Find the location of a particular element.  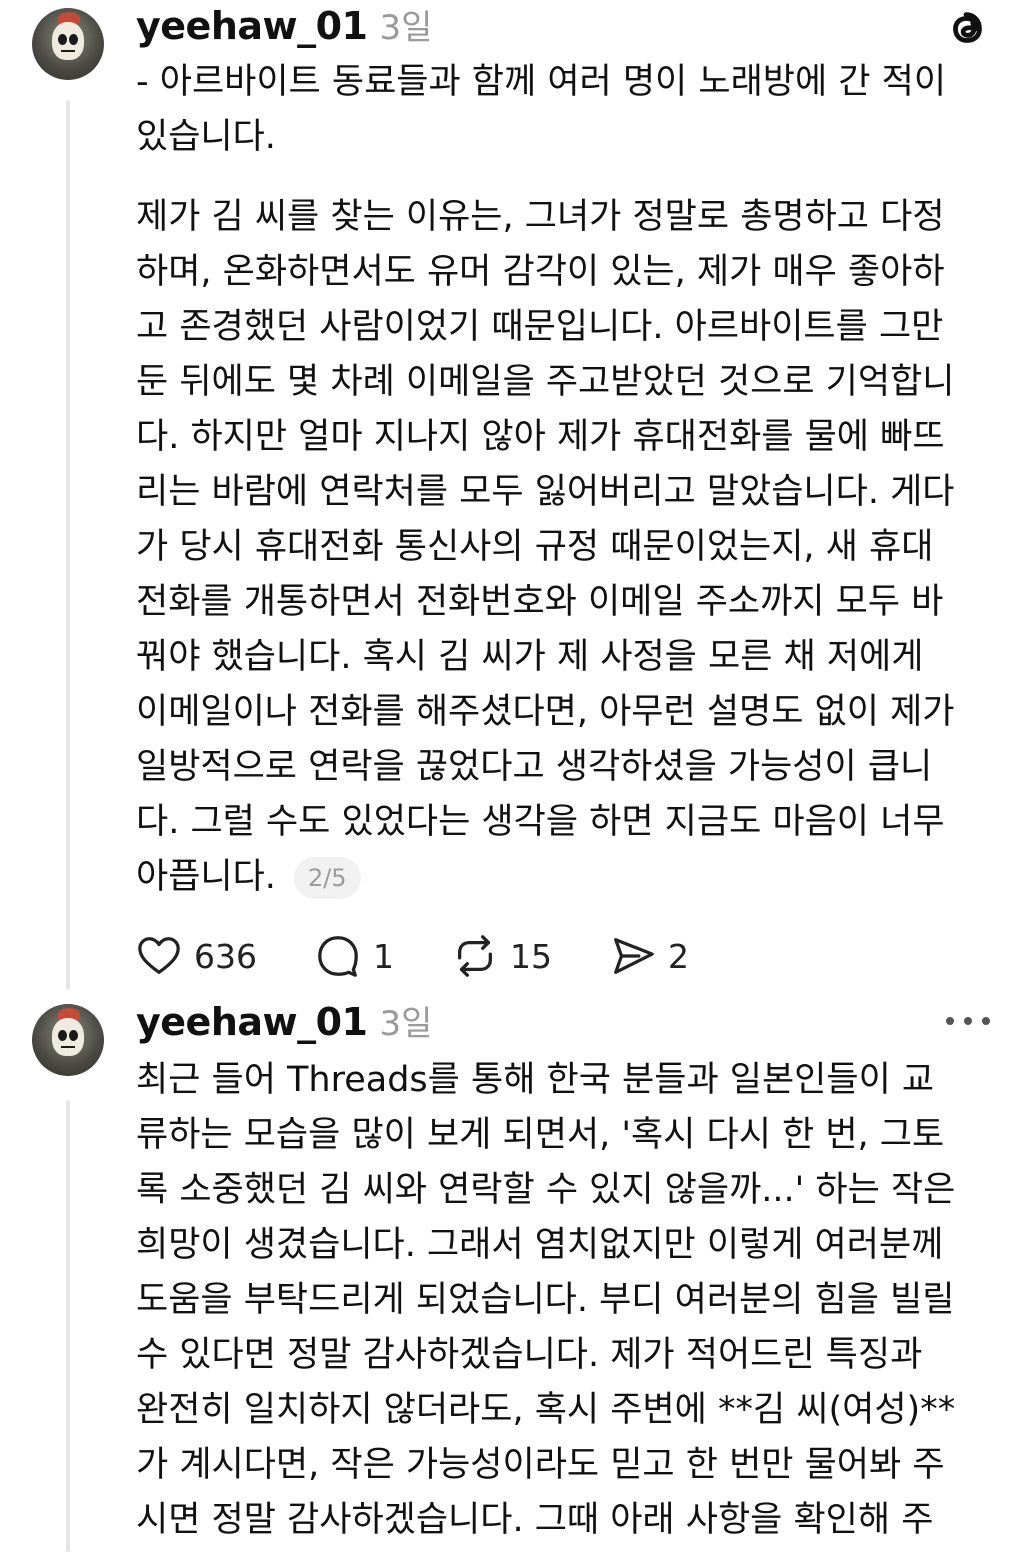

reply-count: 1 is located at coordinates (383, 956).